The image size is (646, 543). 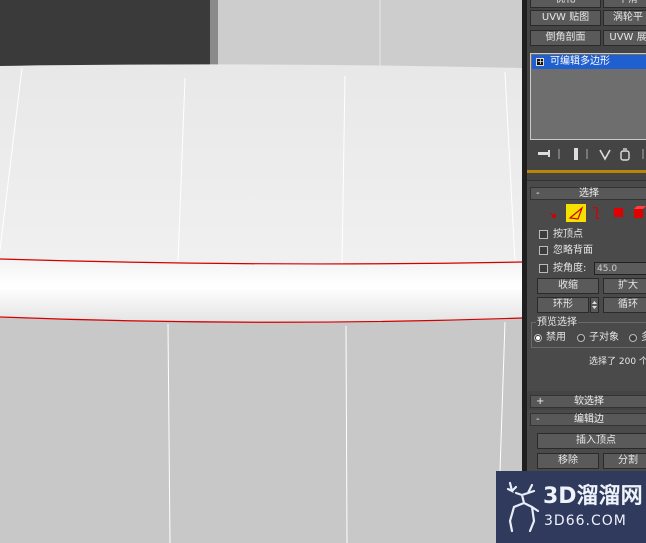 I want to click on preview-disabled-label: 禁用, so click(x=556, y=337).